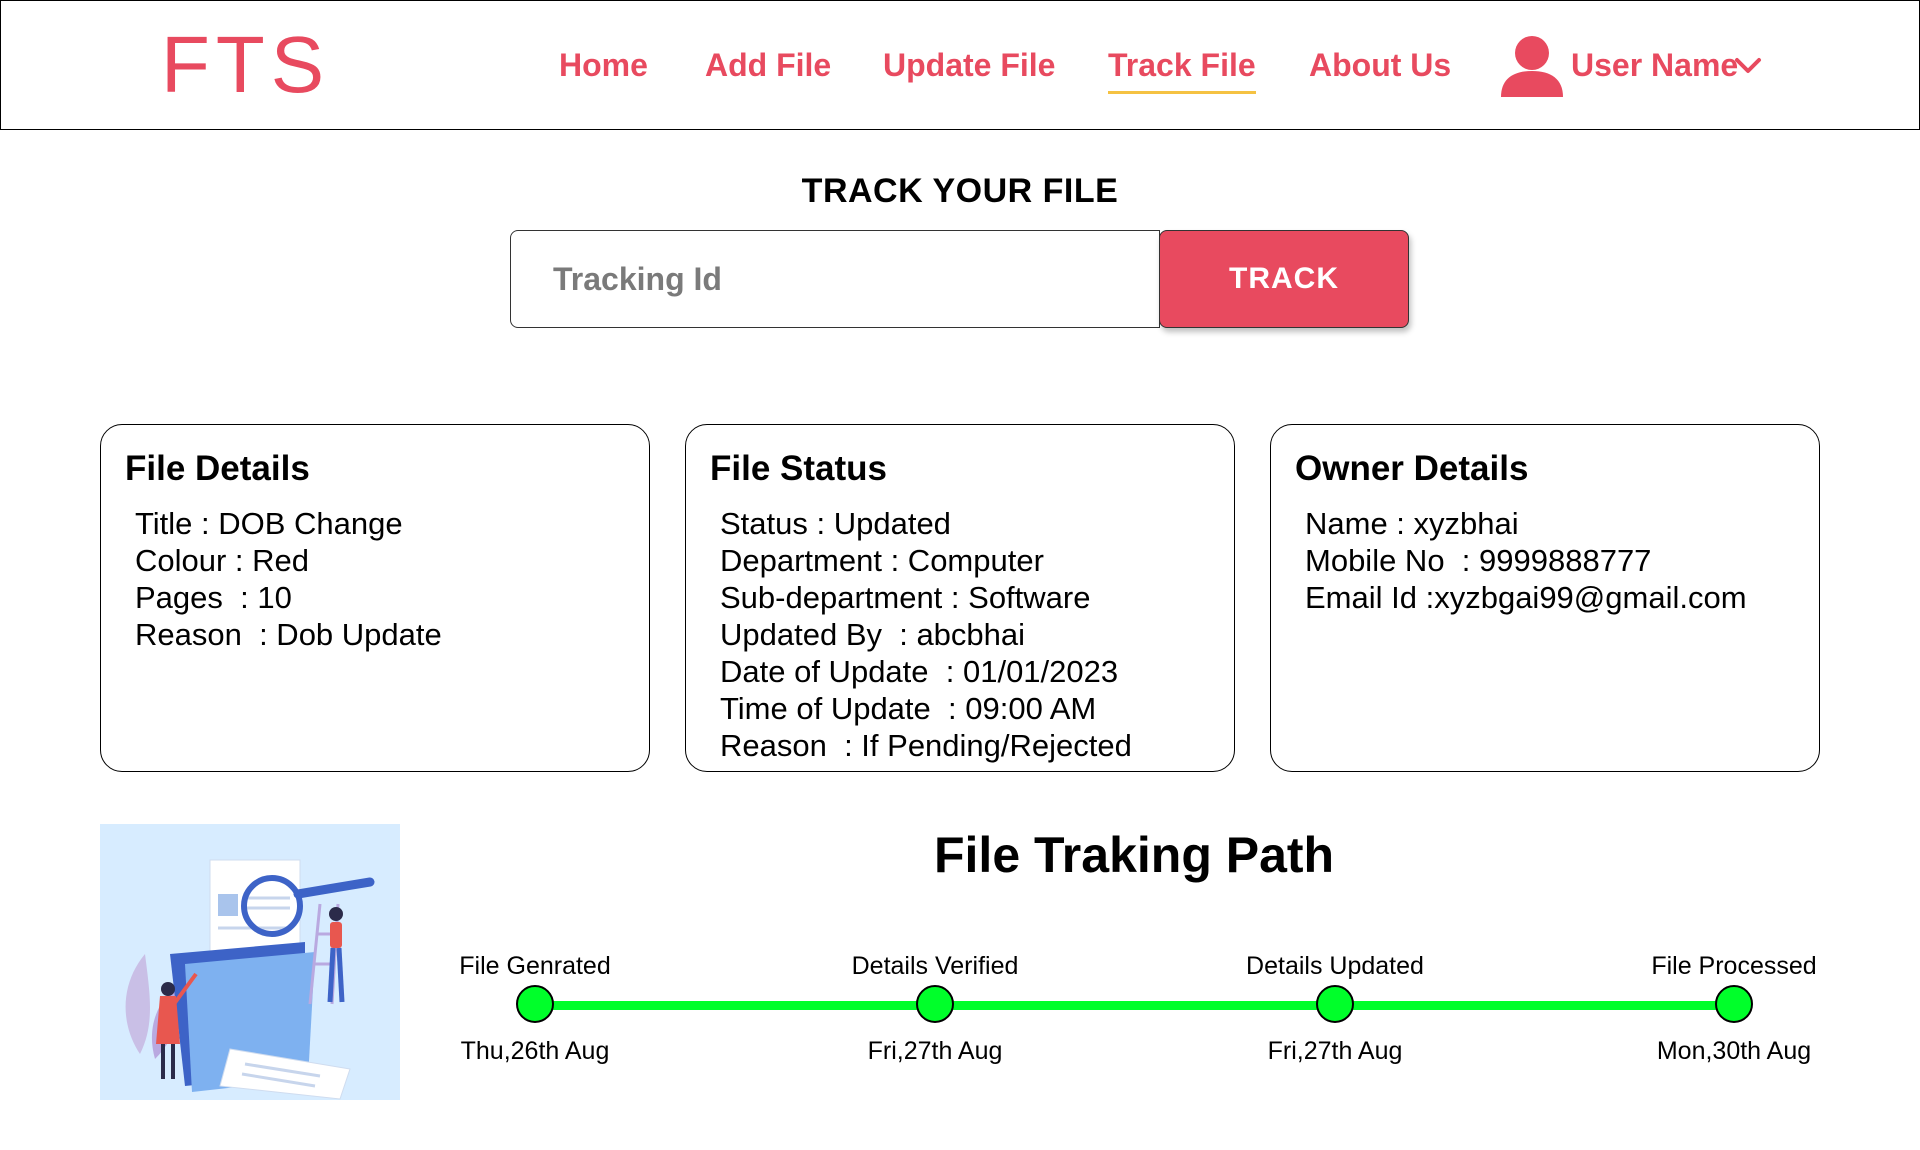 This screenshot has height=1150, width=1920. I want to click on status-line: Time of Update : 09:00 AM, so click(908, 708).